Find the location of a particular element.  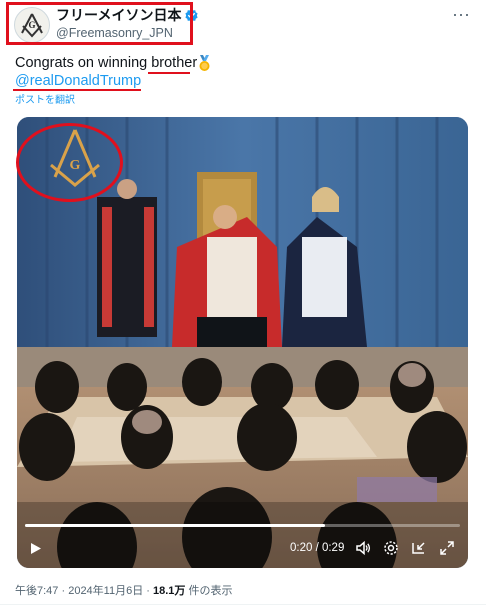

minimize-icon is located at coordinates (419, 548).